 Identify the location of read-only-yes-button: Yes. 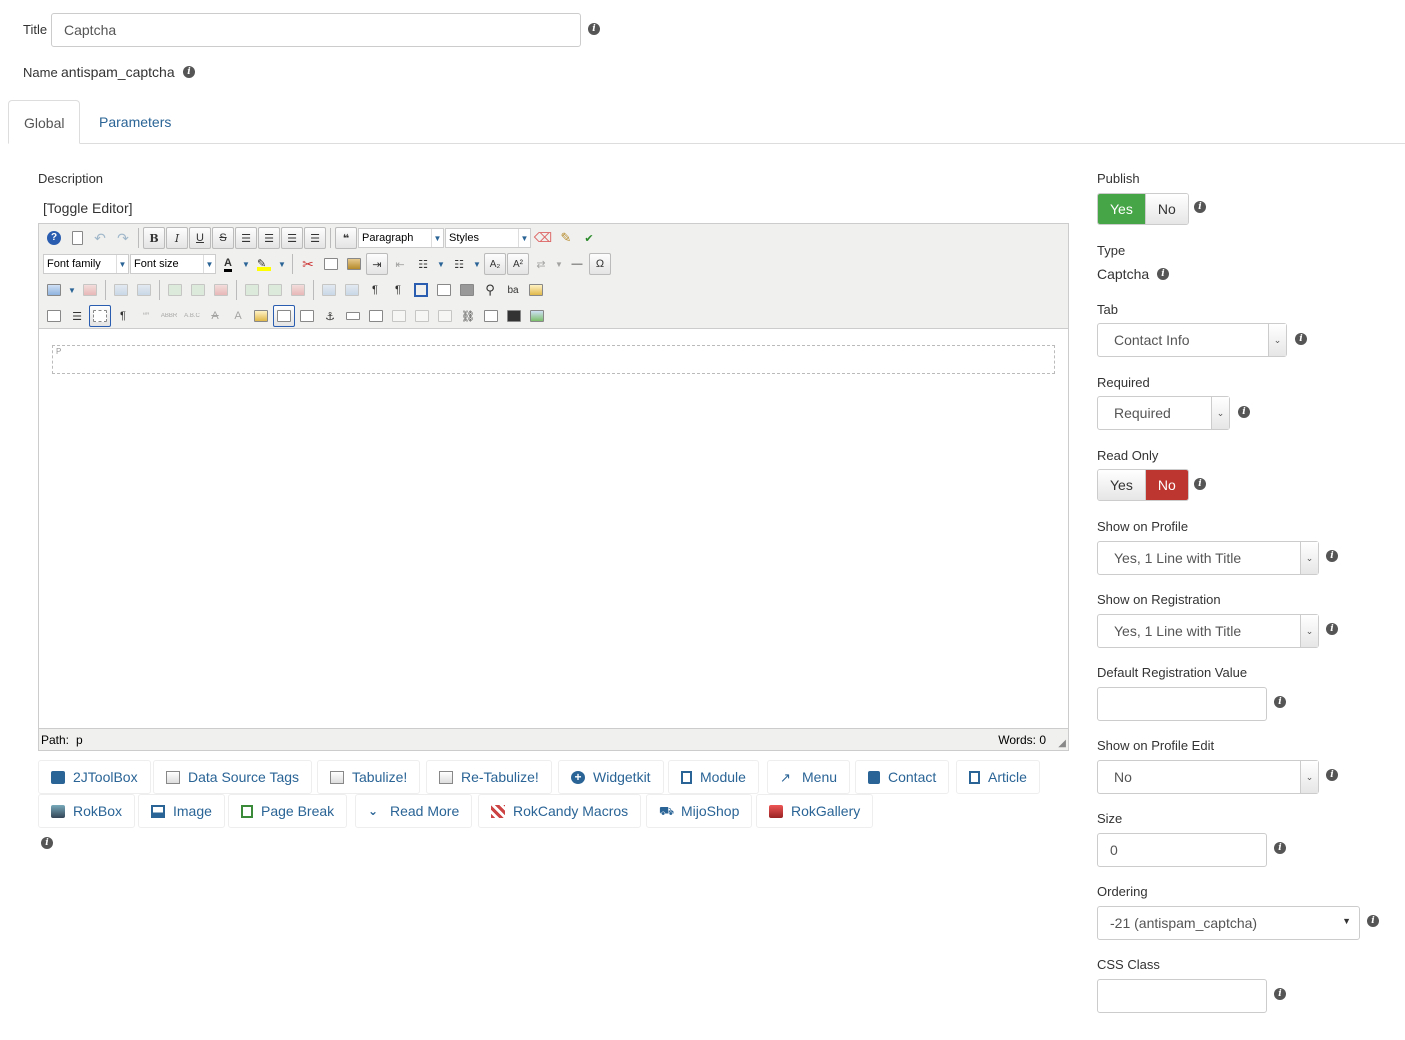
(1121, 485).